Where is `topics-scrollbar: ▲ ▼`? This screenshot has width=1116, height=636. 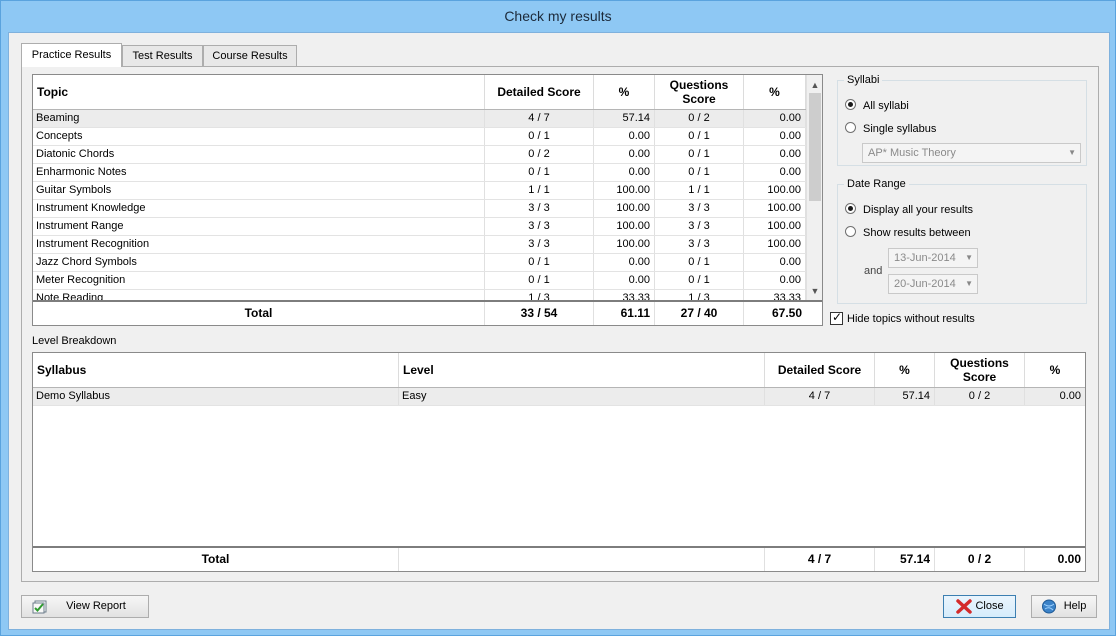 topics-scrollbar: ▲ ▼ is located at coordinates (814, 188).